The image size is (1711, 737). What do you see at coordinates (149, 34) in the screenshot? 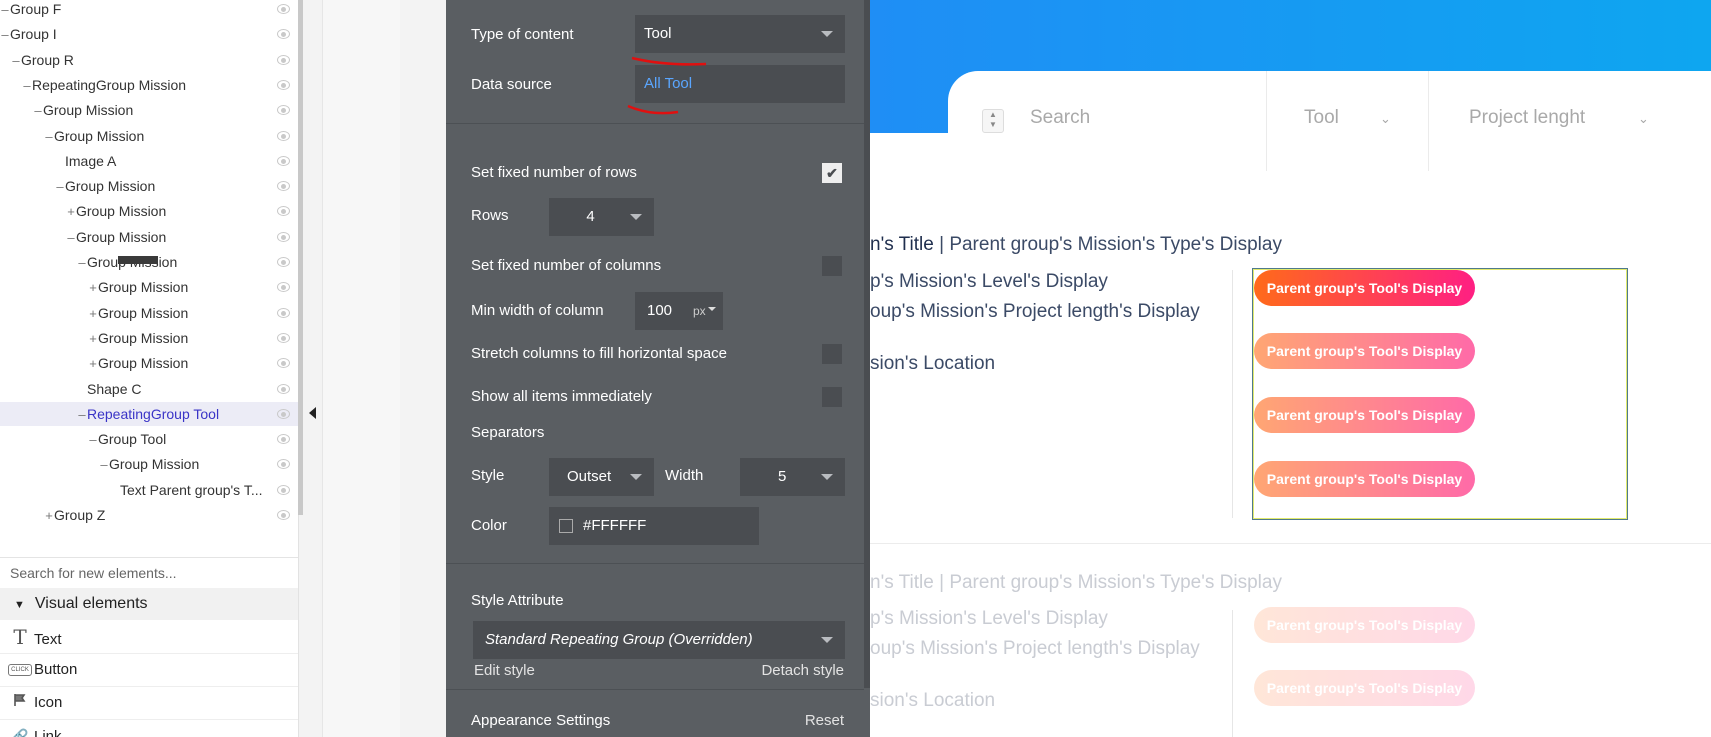
I see `tree-item: –Group I` at bounding box center [149, 34].